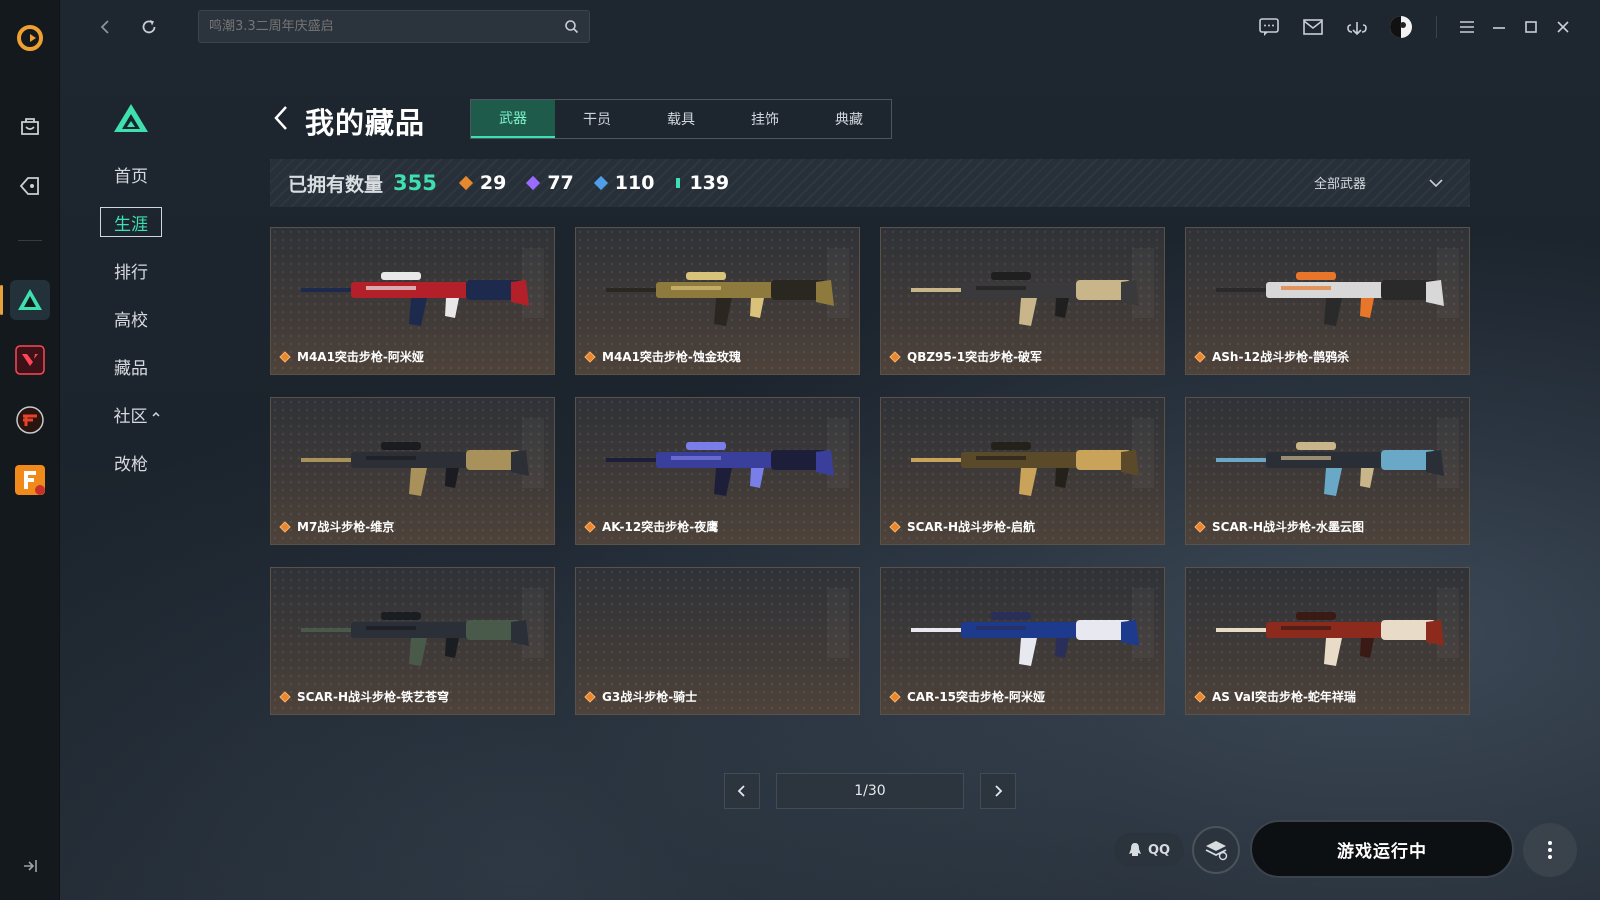  I want to click on delta-force-logo-icon, so click(131, 120).